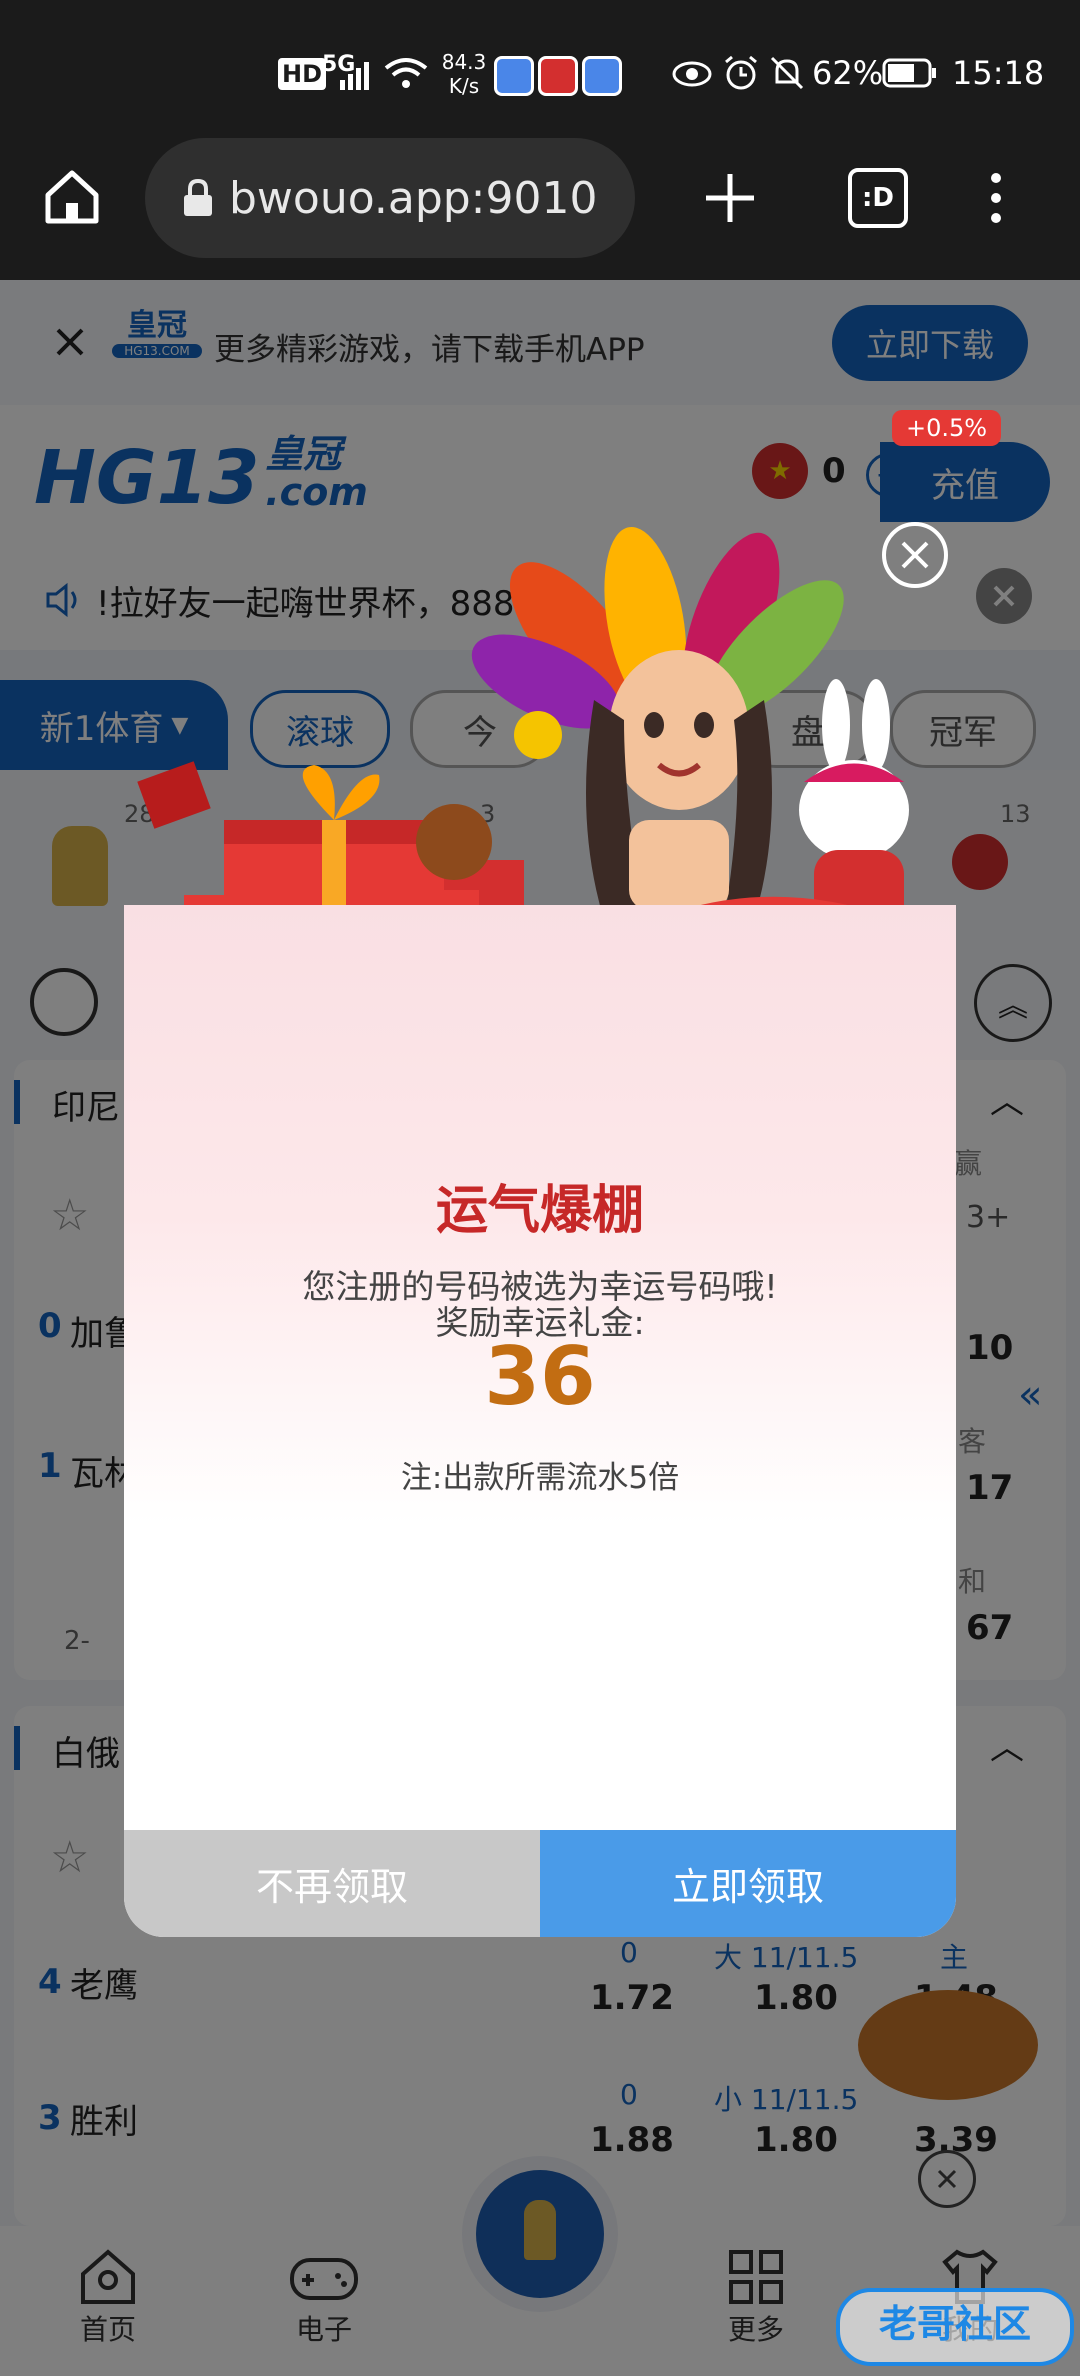 This screenshot has width=1080, height=2376. I want to click on basketball-graphic, so click(454, 842).